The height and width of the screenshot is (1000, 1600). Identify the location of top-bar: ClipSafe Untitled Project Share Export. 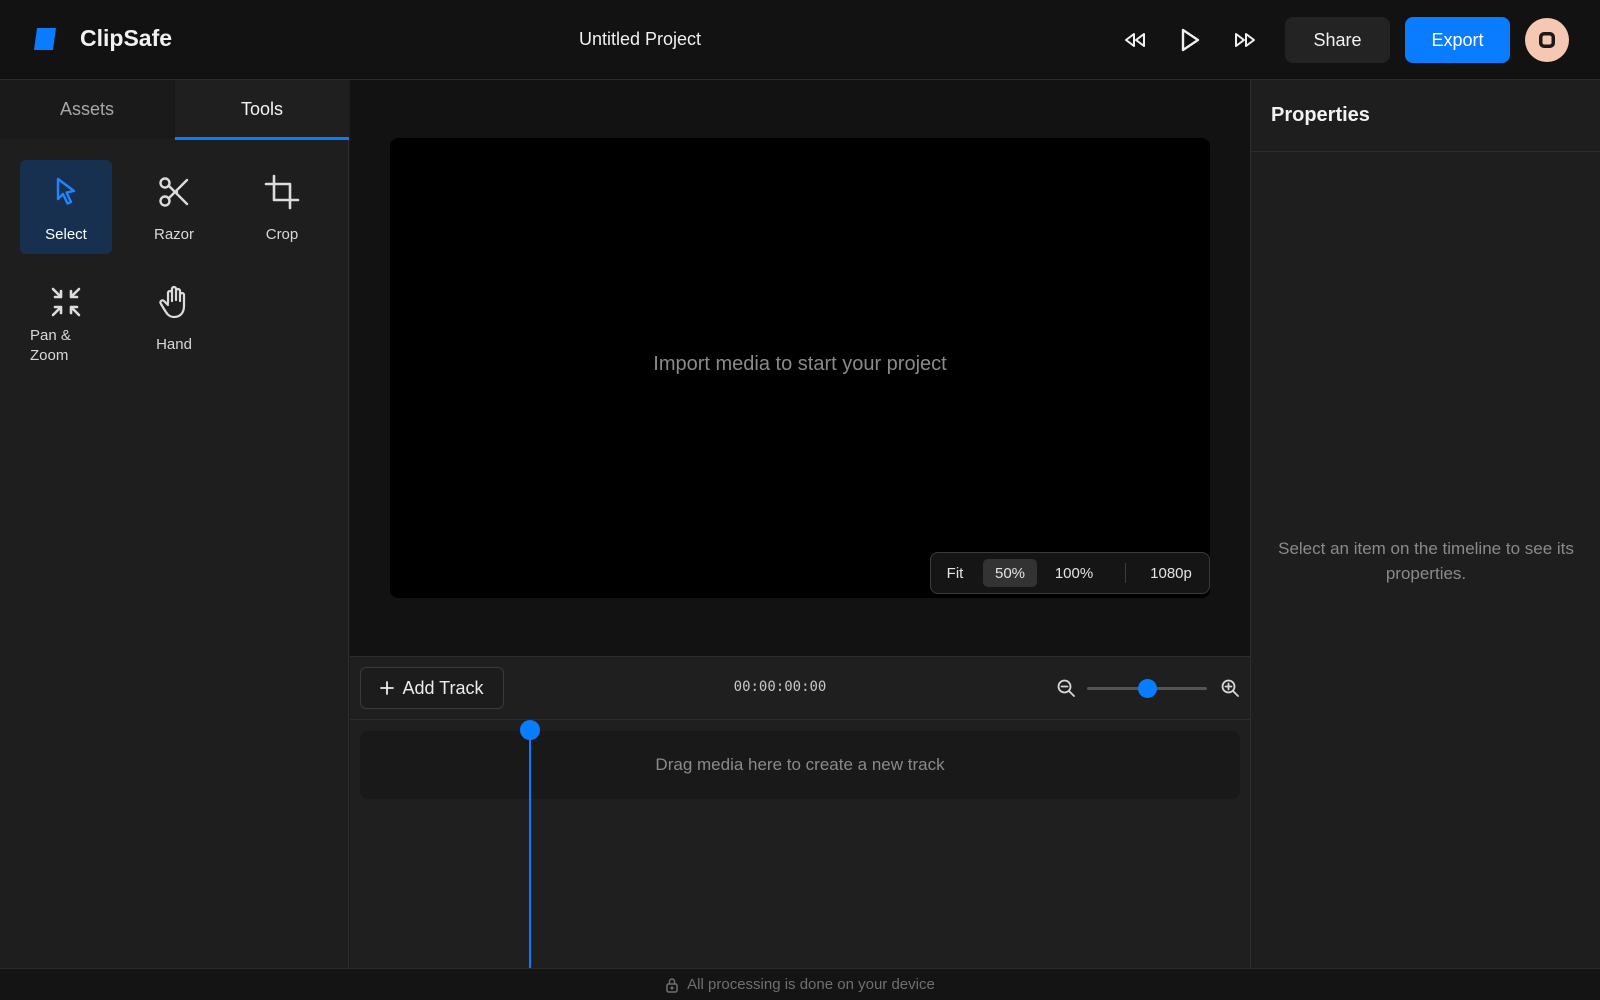
(800, 40).